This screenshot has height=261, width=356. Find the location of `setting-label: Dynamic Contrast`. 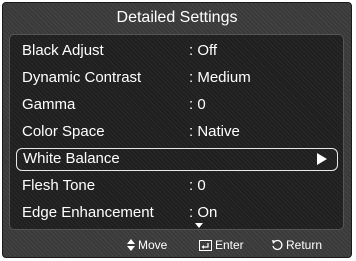

setting-label: Dynamic Contrast is located at coordinates (82, 77).